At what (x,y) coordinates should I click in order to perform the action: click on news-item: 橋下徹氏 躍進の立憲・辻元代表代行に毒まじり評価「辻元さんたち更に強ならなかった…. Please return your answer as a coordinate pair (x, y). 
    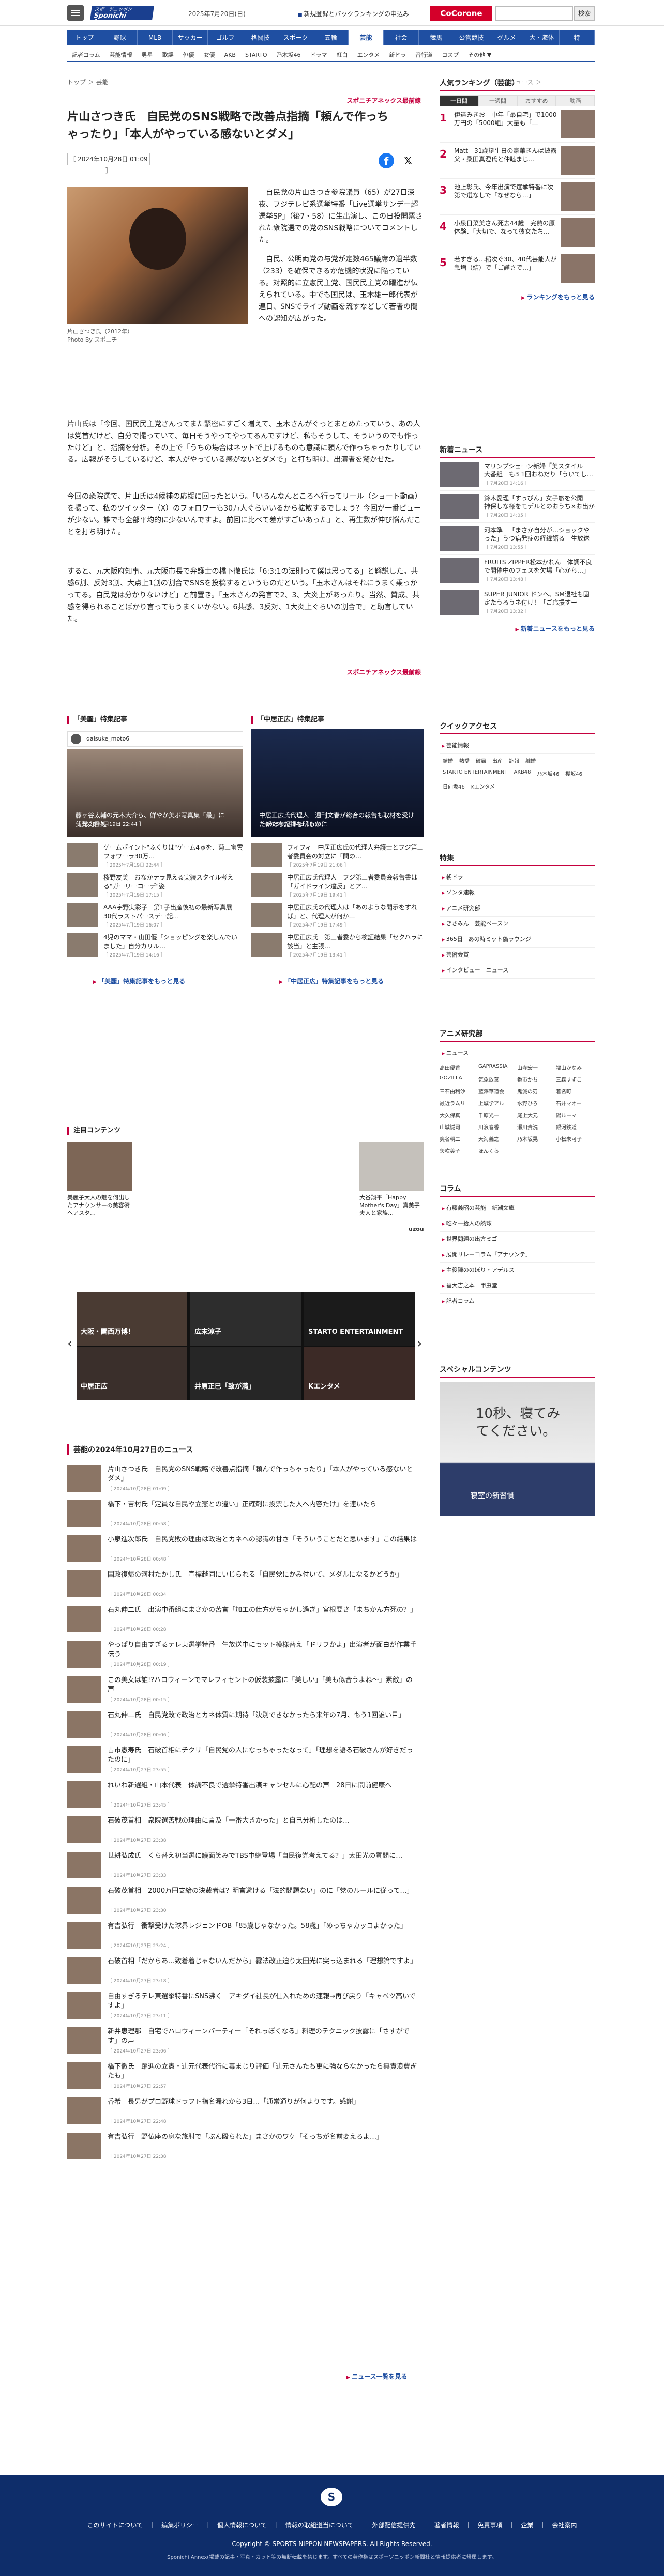
    Looking at the image, I should click on (245, 2078).